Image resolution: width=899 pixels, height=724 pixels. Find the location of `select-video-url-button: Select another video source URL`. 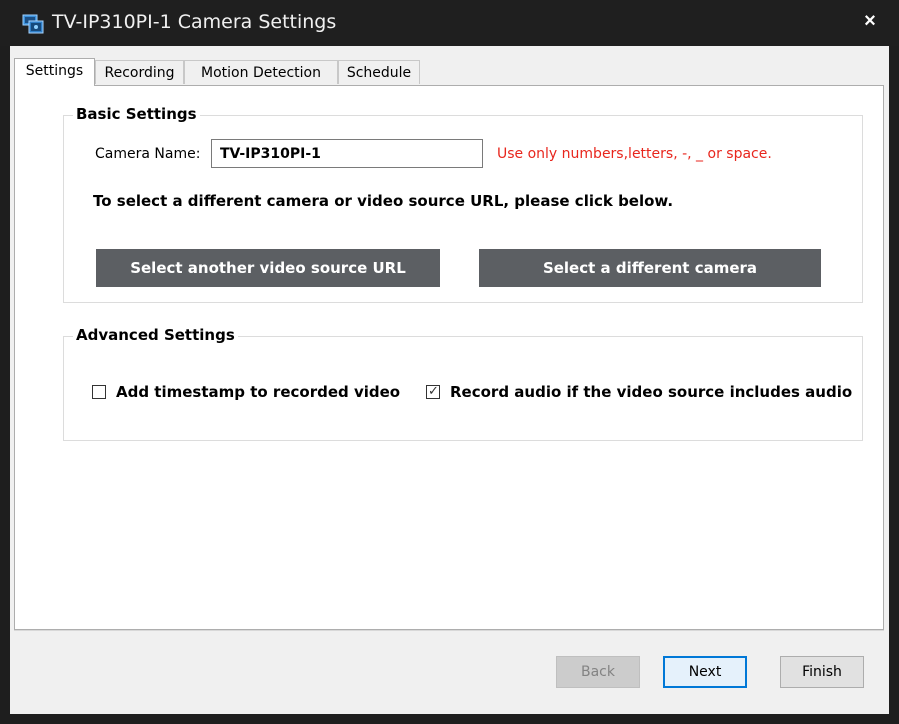

select-video-url-button: Select another video source URL is located at coordinates (268, 268).